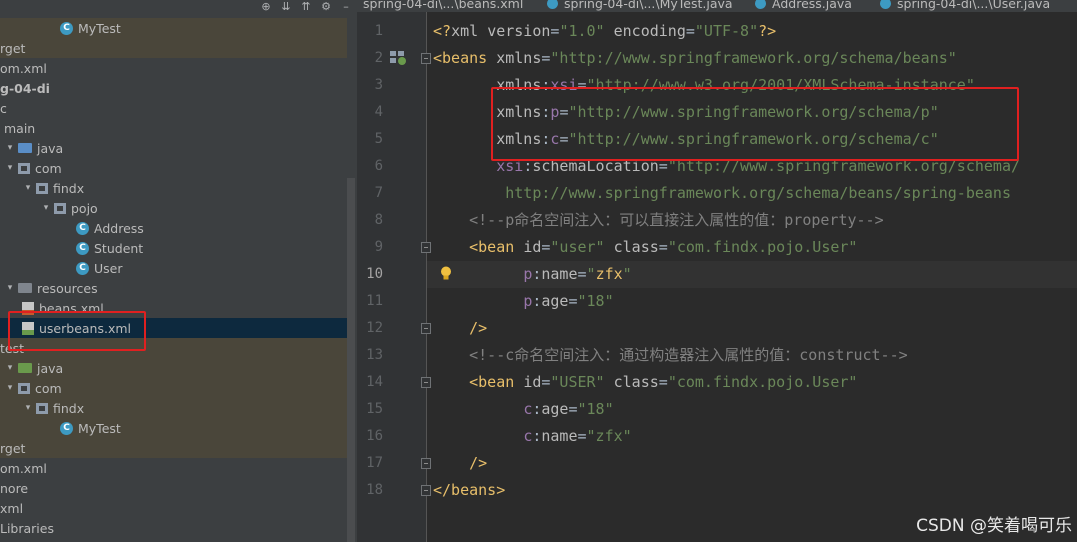 The image size is (1077, 542). Describe the element at coordinates (994, 526) in the screenshot. I see `watermark: CSDN @笑着喝可乐` at that location.